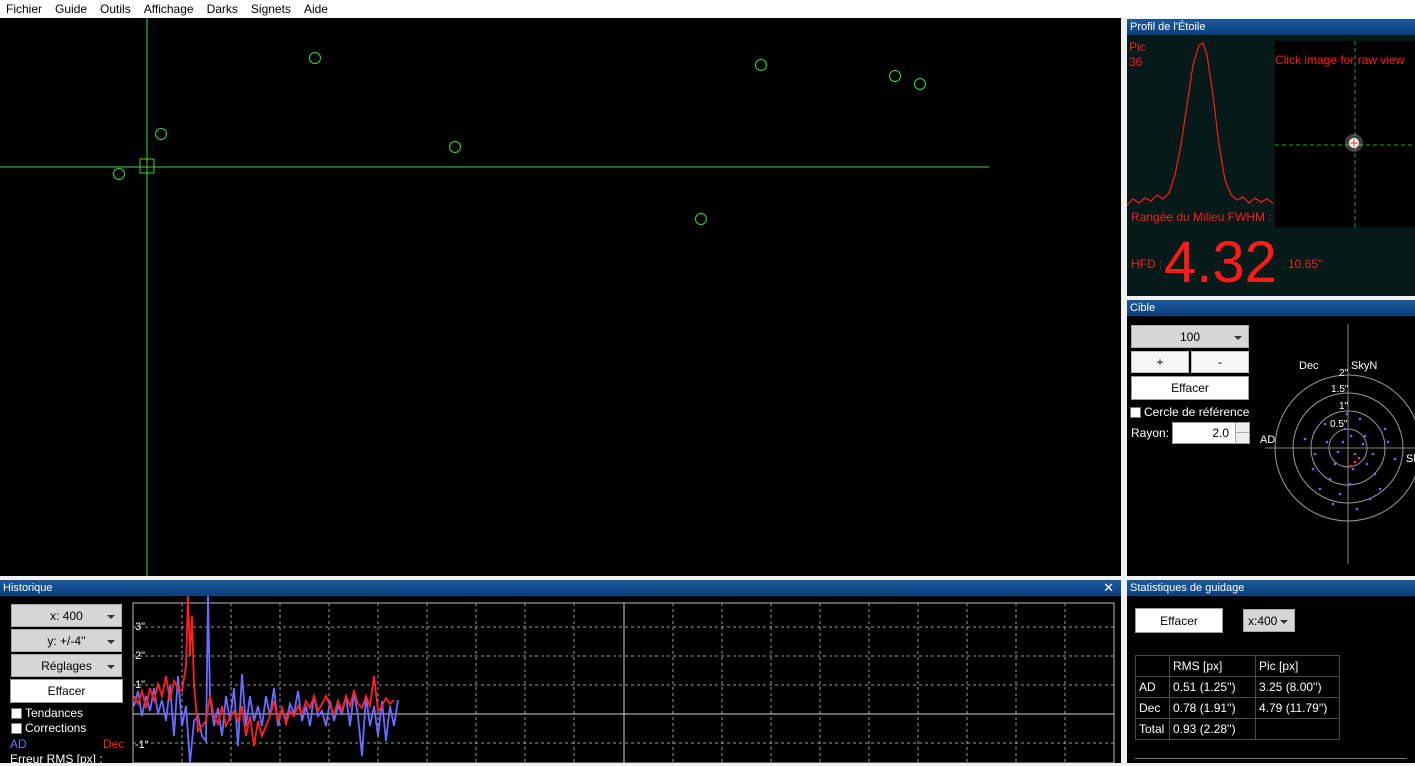 Image resolution: width=1415 pixels, height=766 pixels. Describe the element at coordinates (1337, 444) in the screenshot. I see `target-plot: Dec SkyN AD Sk 2" 1.5" 1" 0.5"` at that location.